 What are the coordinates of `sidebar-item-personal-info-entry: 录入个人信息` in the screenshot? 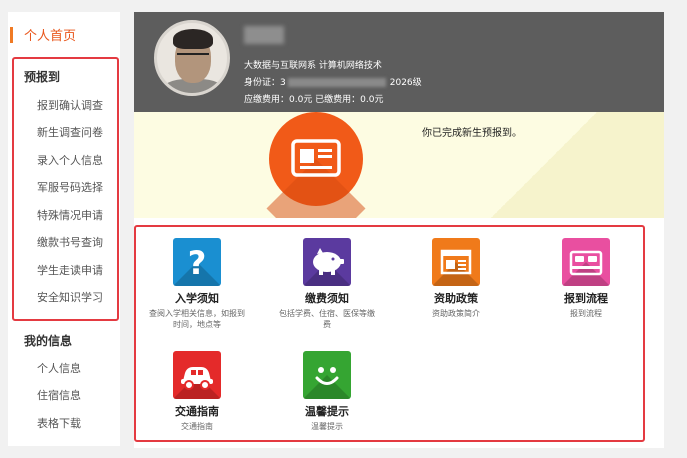 It's located at (70, 160).